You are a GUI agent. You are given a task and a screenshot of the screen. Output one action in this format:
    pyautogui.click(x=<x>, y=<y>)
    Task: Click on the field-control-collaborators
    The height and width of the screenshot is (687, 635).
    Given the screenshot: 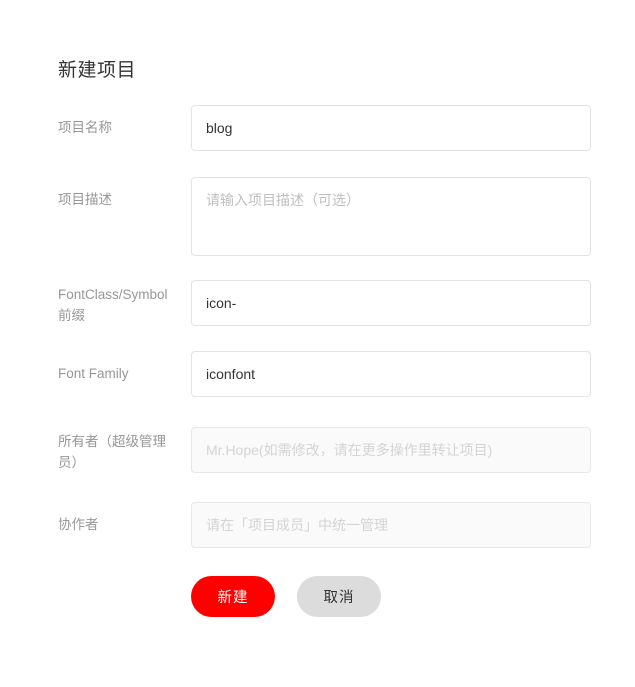 What is the action you would take?
    pyautogui.click(x=391, y=525)
    